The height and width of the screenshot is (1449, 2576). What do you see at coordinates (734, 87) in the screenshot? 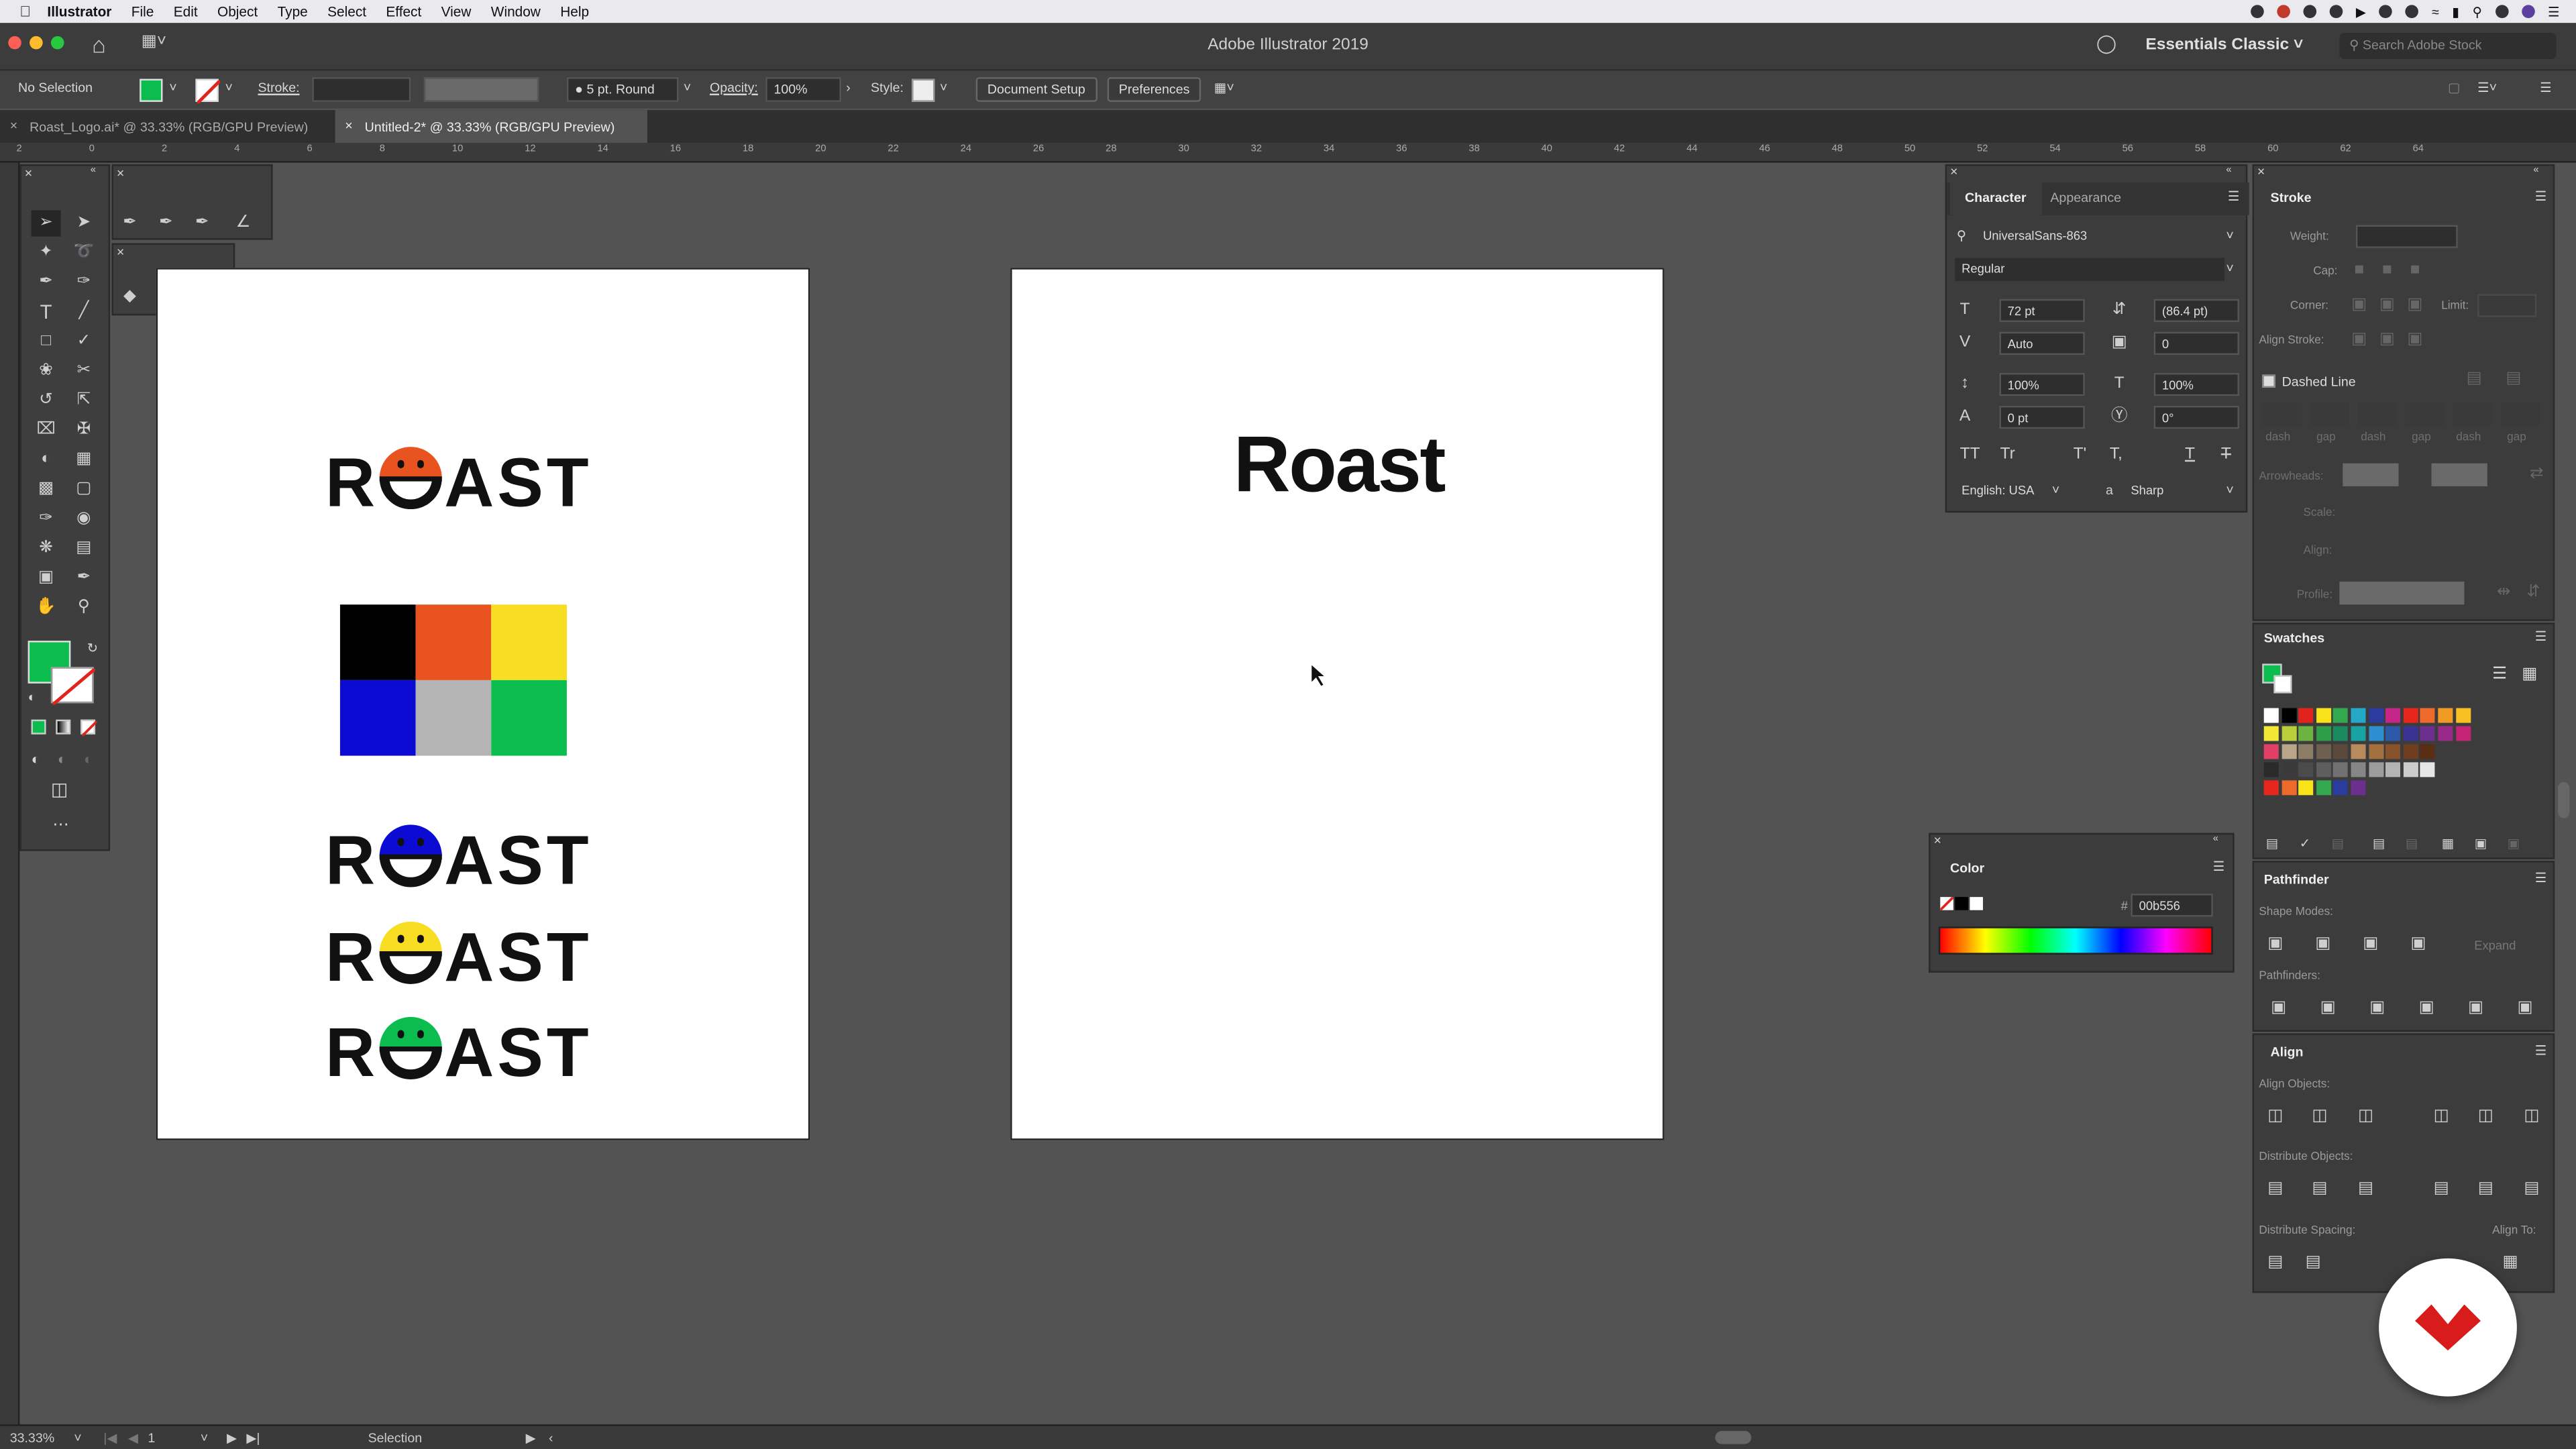
I see `opacity-label: Opacity:` at bounding box center [734, 87].